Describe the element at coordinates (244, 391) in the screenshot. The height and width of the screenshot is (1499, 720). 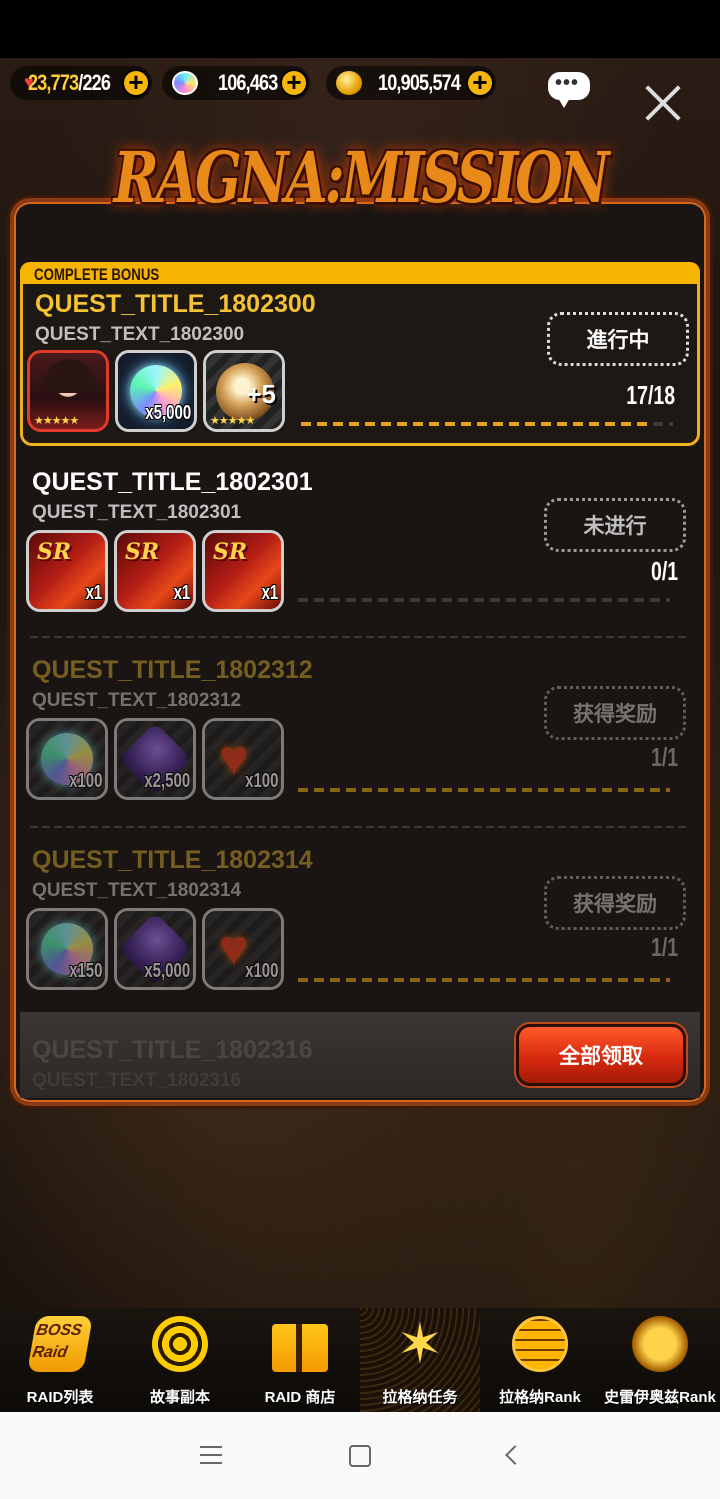
I see `reward-item: +5 ★★★★★` at that location.